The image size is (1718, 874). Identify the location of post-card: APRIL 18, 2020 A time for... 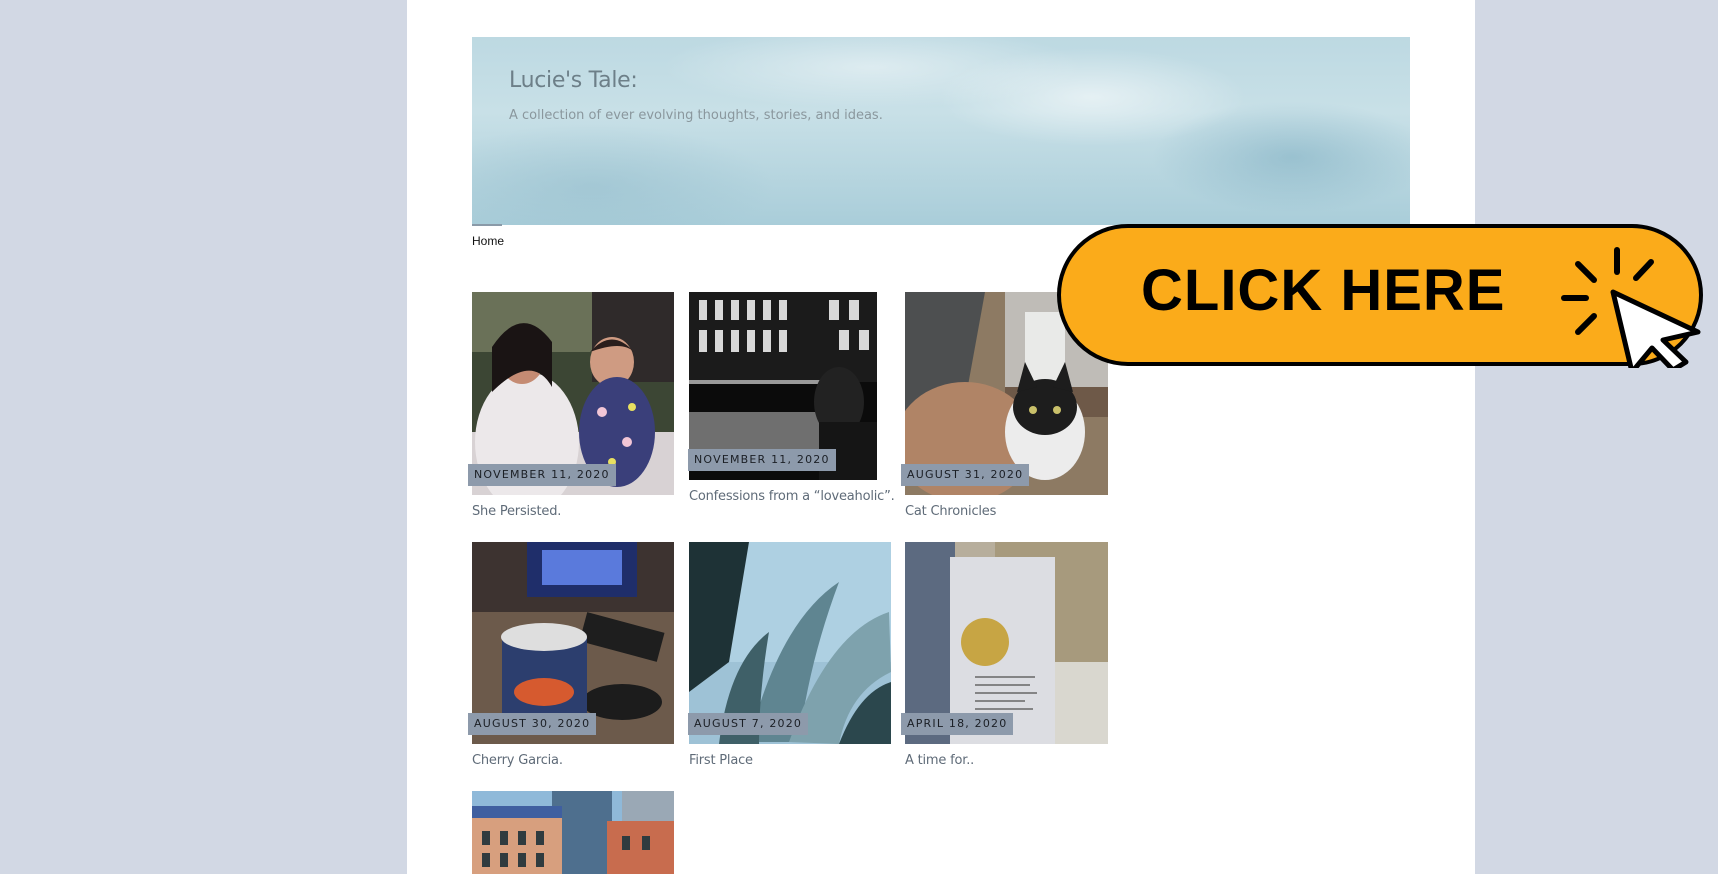
(1004, 657).